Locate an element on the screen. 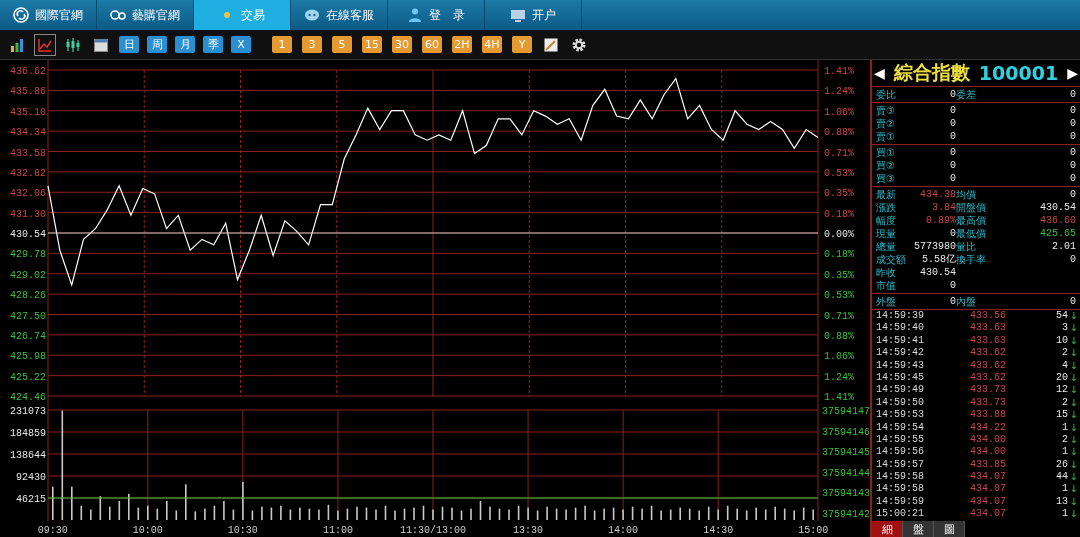  tick-price: 433.63 is located at coordinates (987, 328).